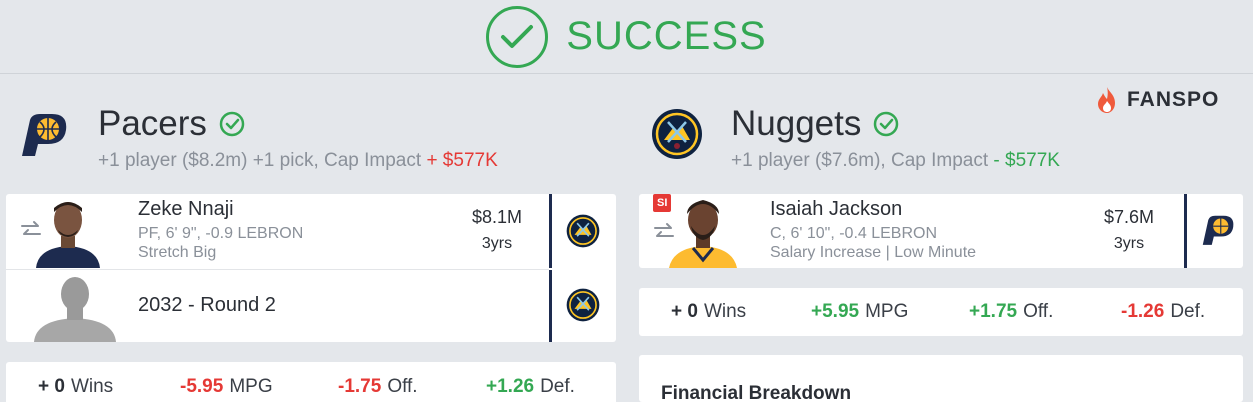  I want to click on stat-defense: -1.26 Def., so click(1163, 312).